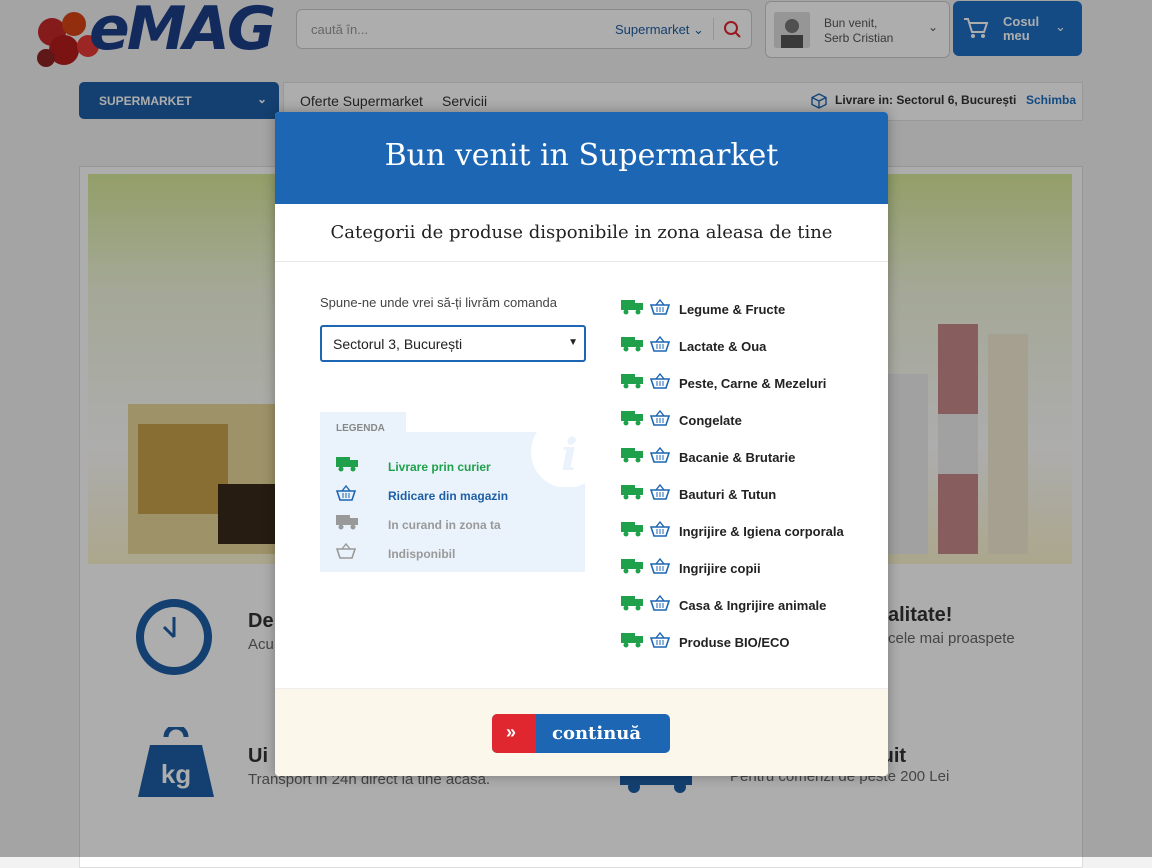  I want to click on category-item: Congelate, so click(751, 421).